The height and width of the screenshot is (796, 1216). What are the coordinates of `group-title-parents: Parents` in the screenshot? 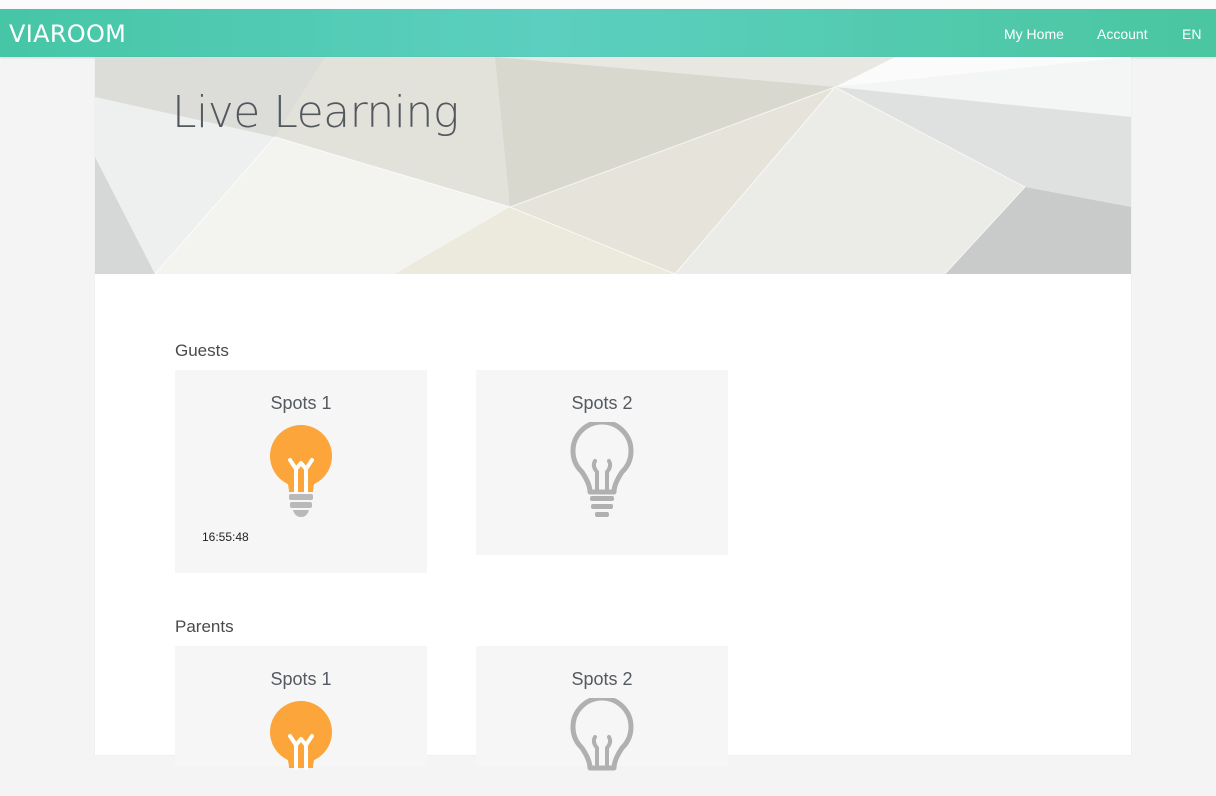 It's located at (204, 626).